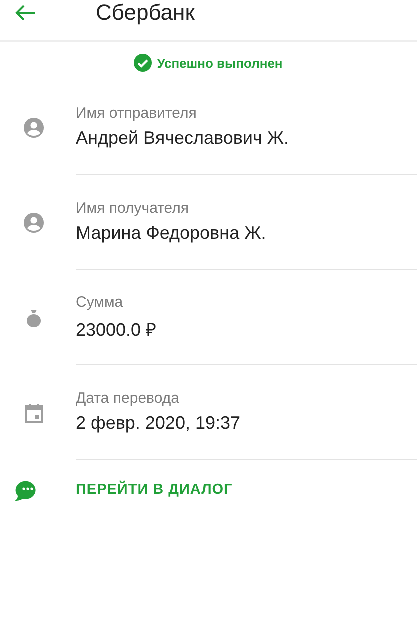  I want to click on field-value: 23000.0 ₽, so click(117, 329).